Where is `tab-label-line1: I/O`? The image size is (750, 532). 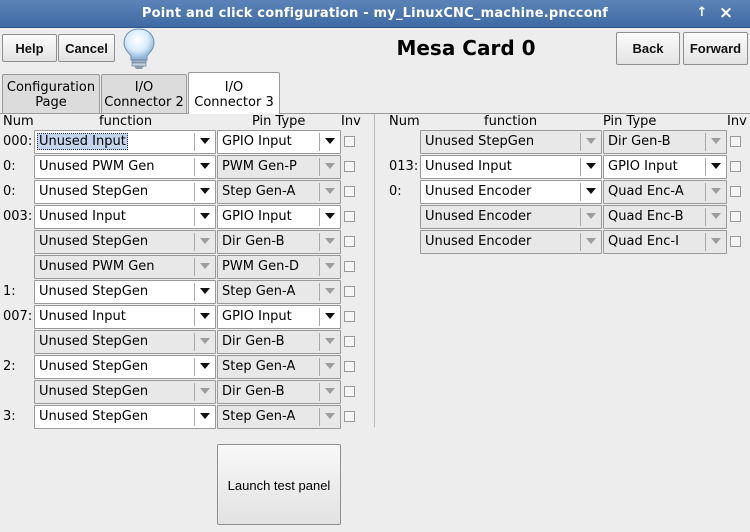
tab-label-line1: I/O is located at coordinates (144, 87).